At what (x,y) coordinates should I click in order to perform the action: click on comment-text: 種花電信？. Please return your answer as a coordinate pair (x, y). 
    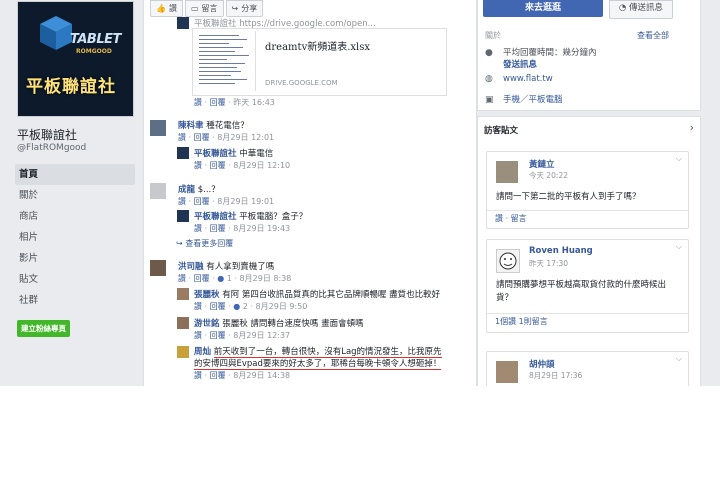
    Looking at the image, I should click on (227, 126).